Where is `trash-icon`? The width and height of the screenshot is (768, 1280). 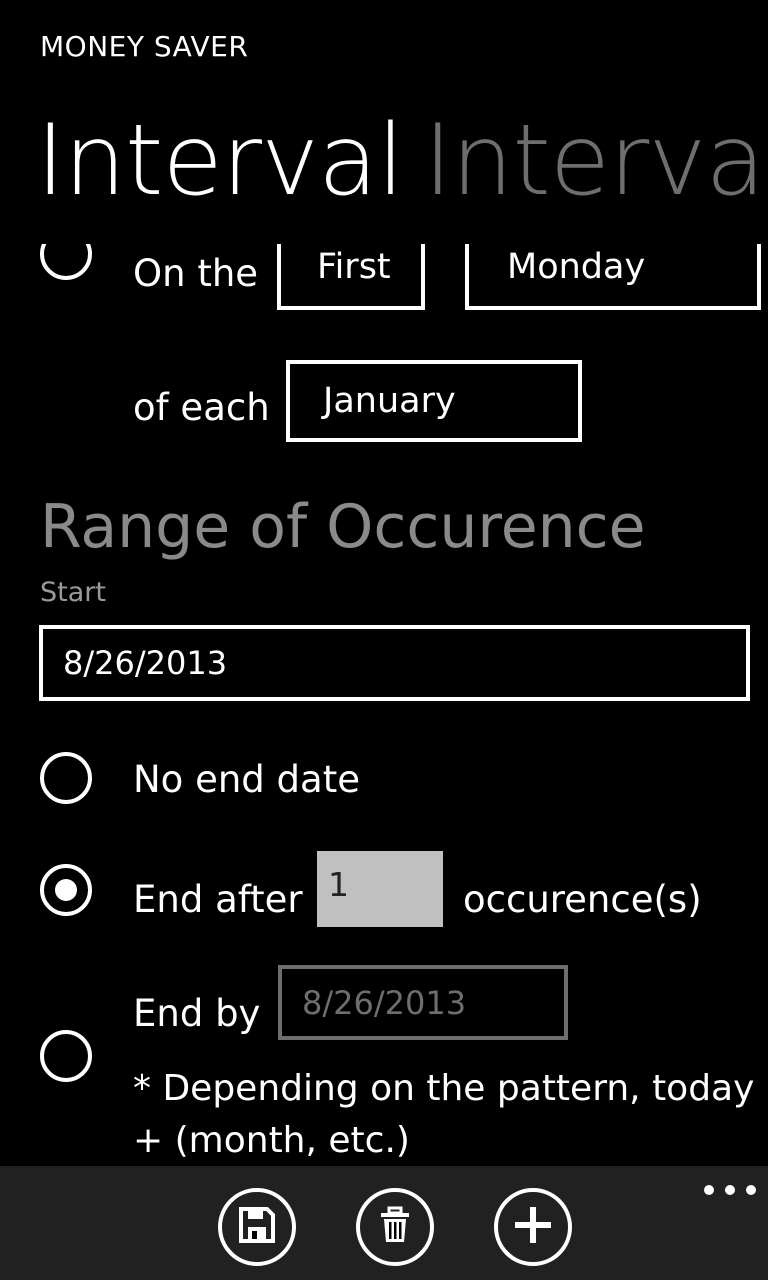 trash-icon is located at coordinates (395, 1227).